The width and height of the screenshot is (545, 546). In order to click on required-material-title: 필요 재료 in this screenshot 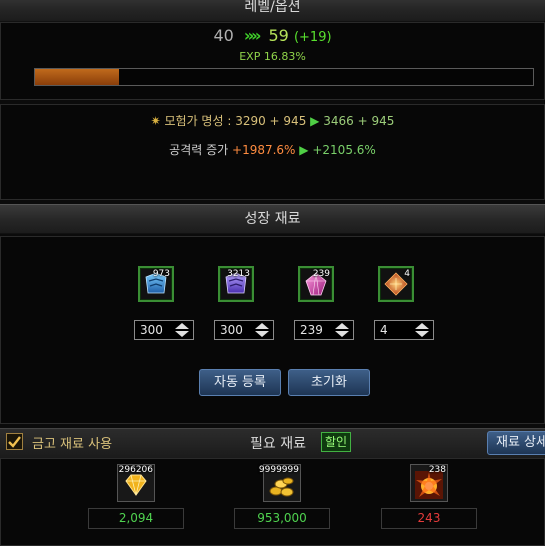, I will do `click(278, 444)`.